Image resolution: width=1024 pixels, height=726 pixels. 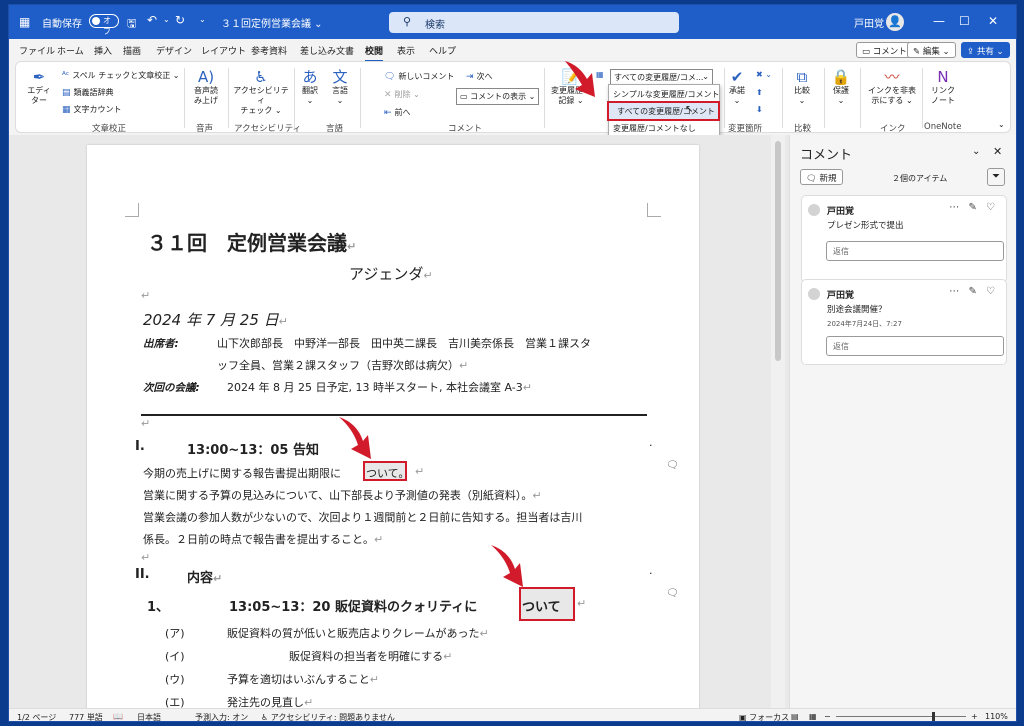 What do you see at coordinates (374, 53) in the screenshot?
I see `tab-review: 校閲` at bounding box center [374, 53].